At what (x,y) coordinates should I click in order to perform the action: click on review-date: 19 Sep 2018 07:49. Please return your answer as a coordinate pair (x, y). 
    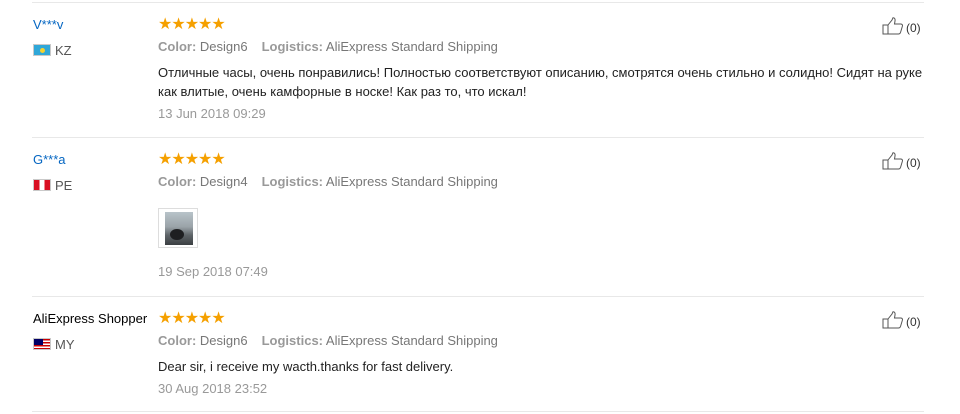
    Looking at the image, I should click on (213, 271).